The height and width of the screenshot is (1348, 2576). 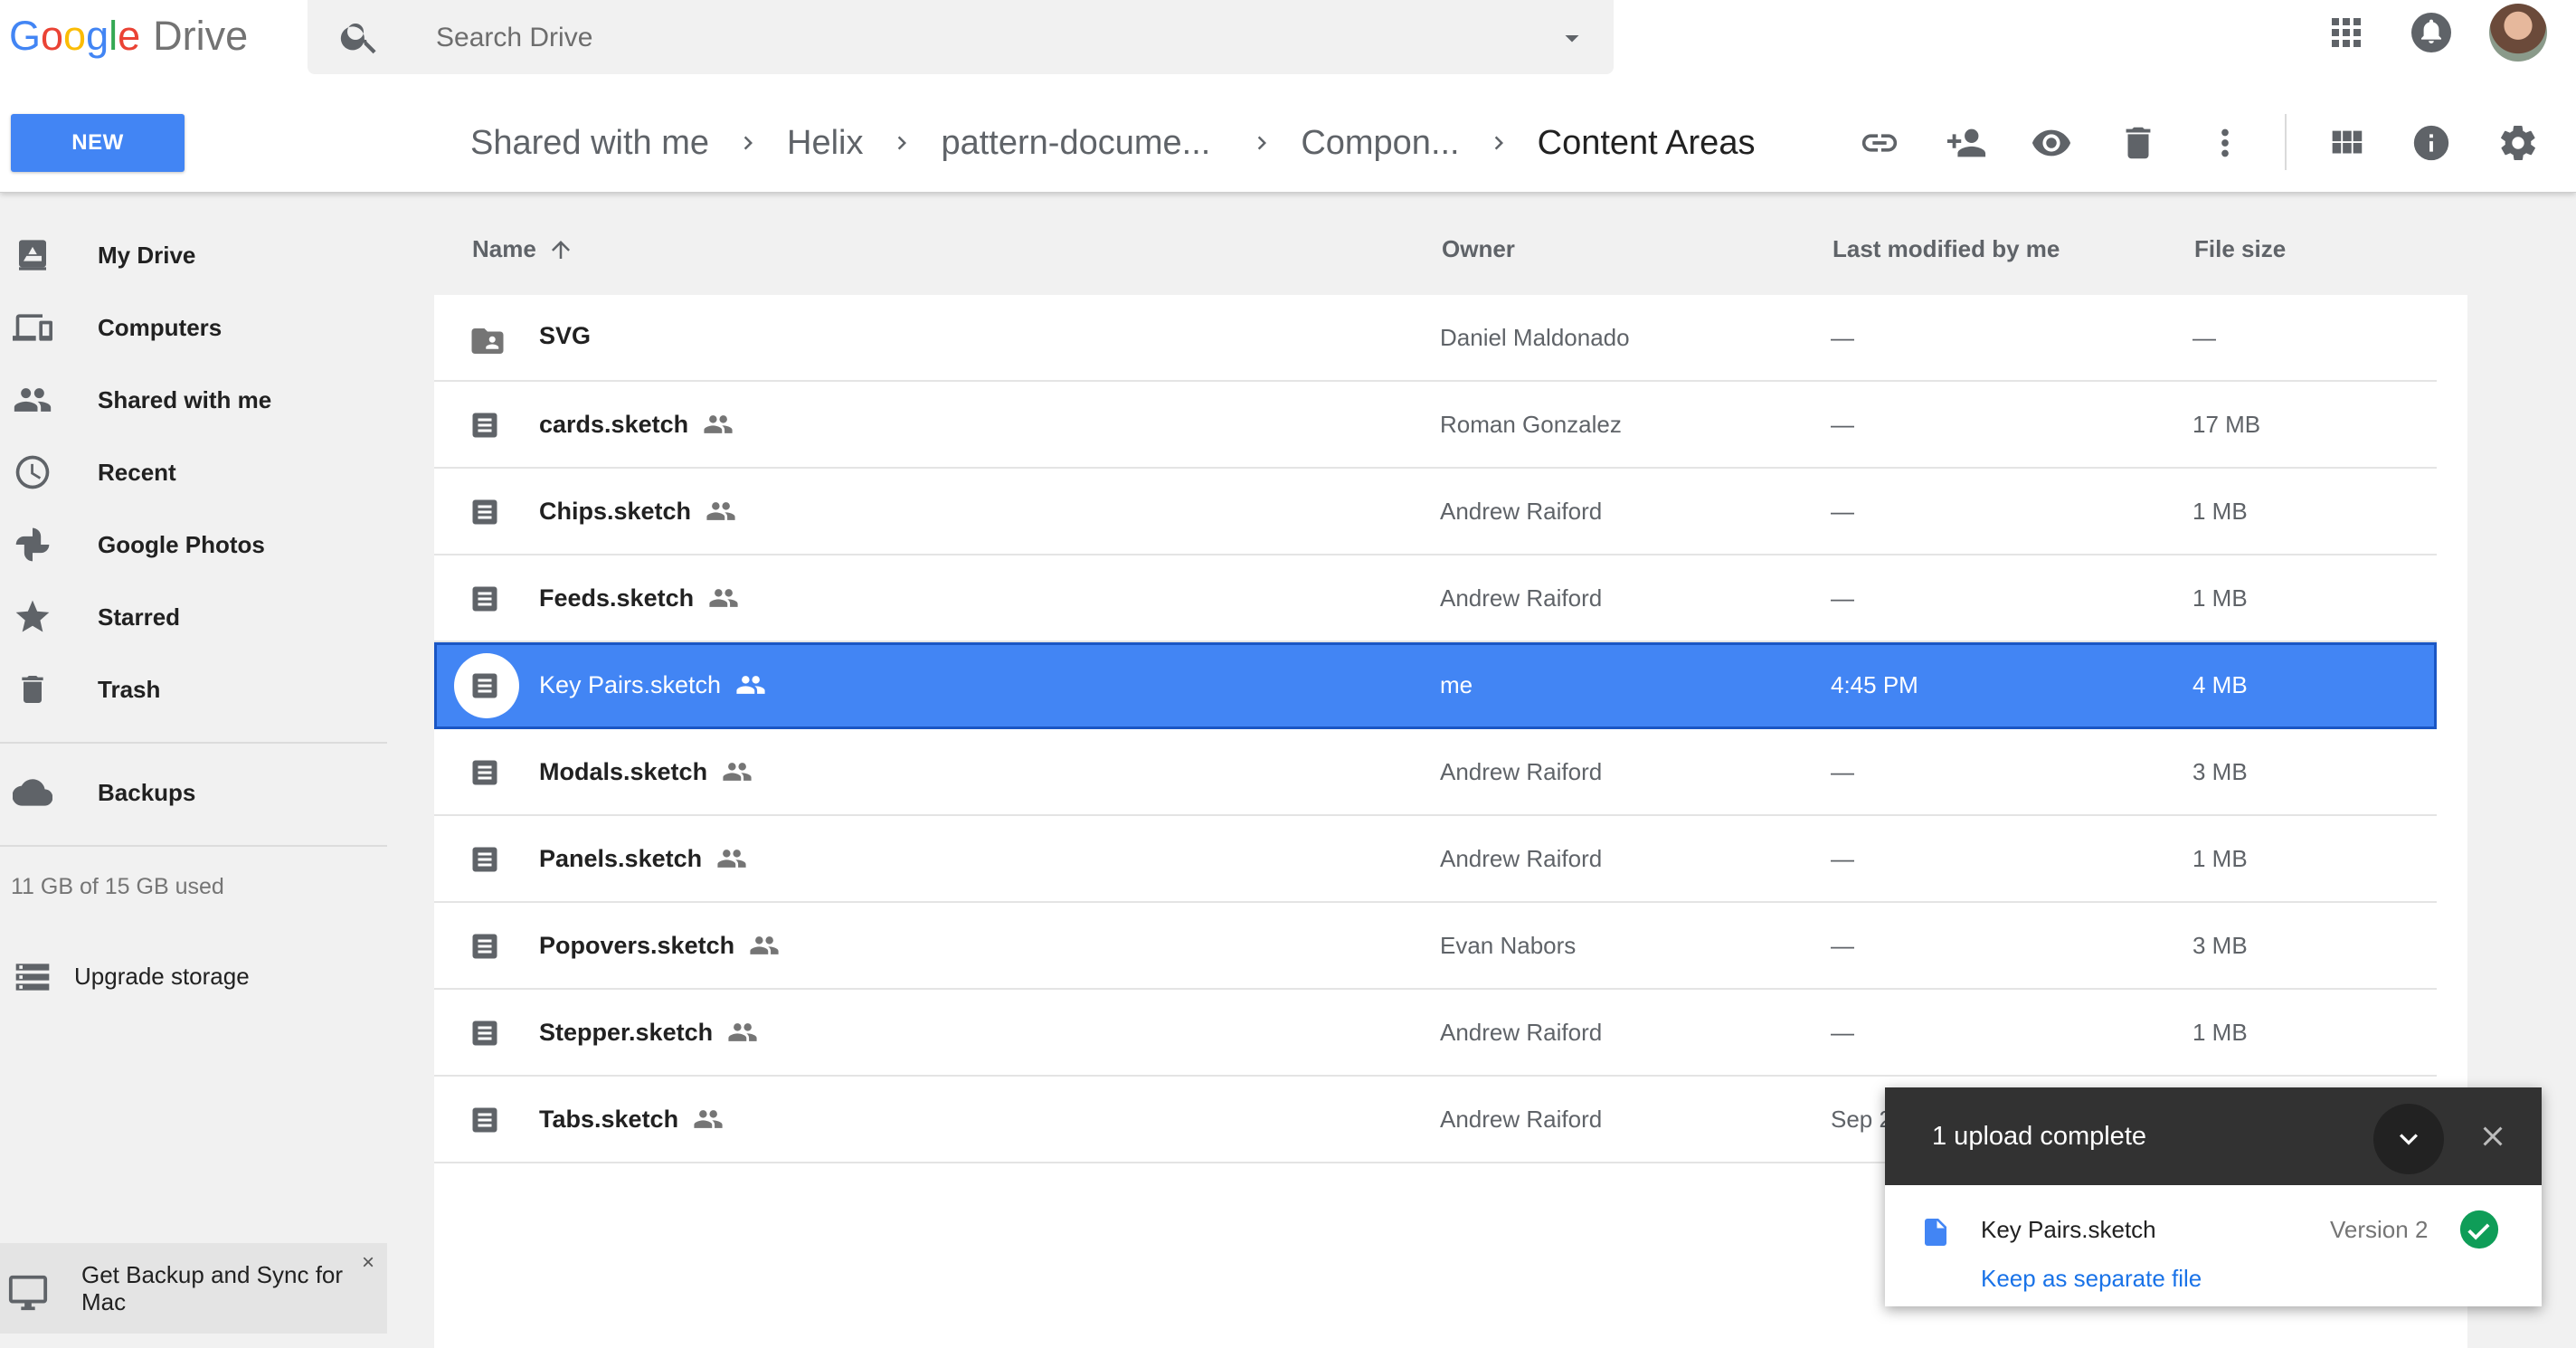 What do you see at coordinates (212, 1288) in the screenshot?
I see `promo-text: Get Backup and Sync for Mac` at bounding box center [212, 1288].